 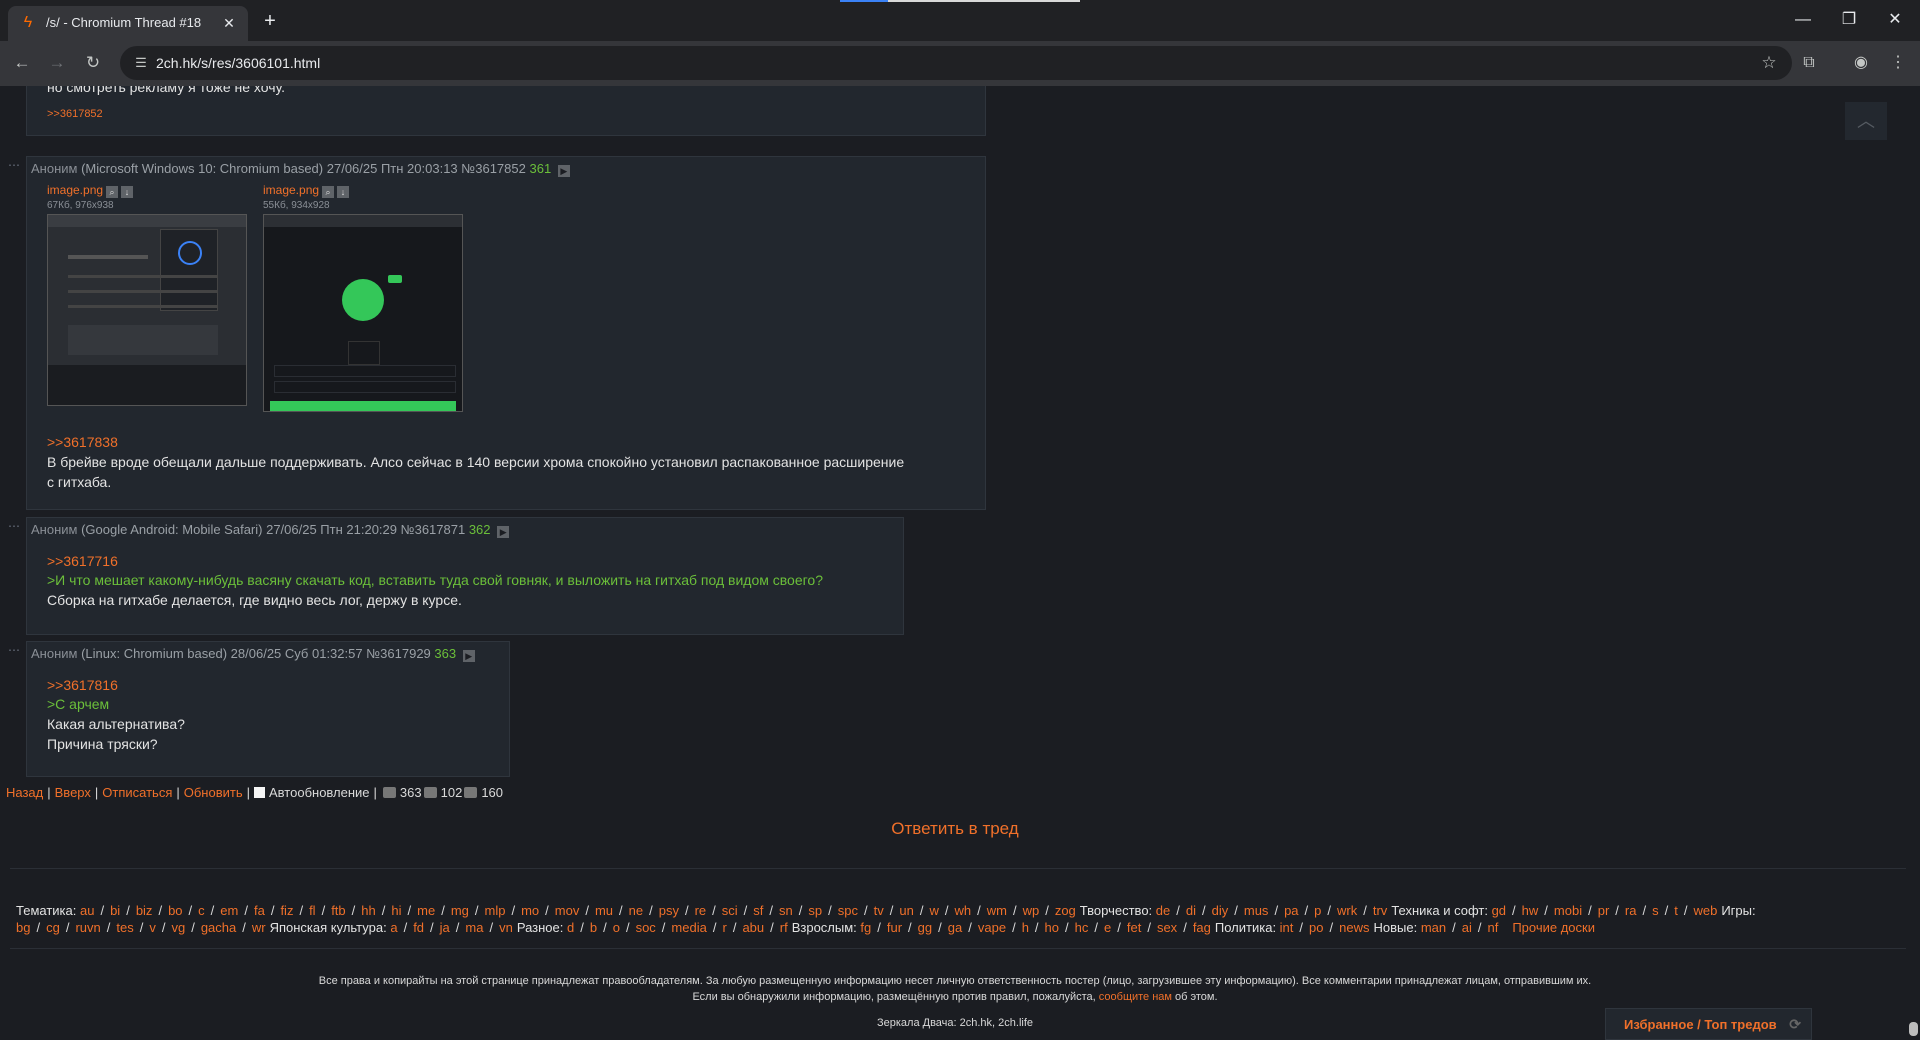 I want to click on board-link-p: p, so click(x=1317, y=910).